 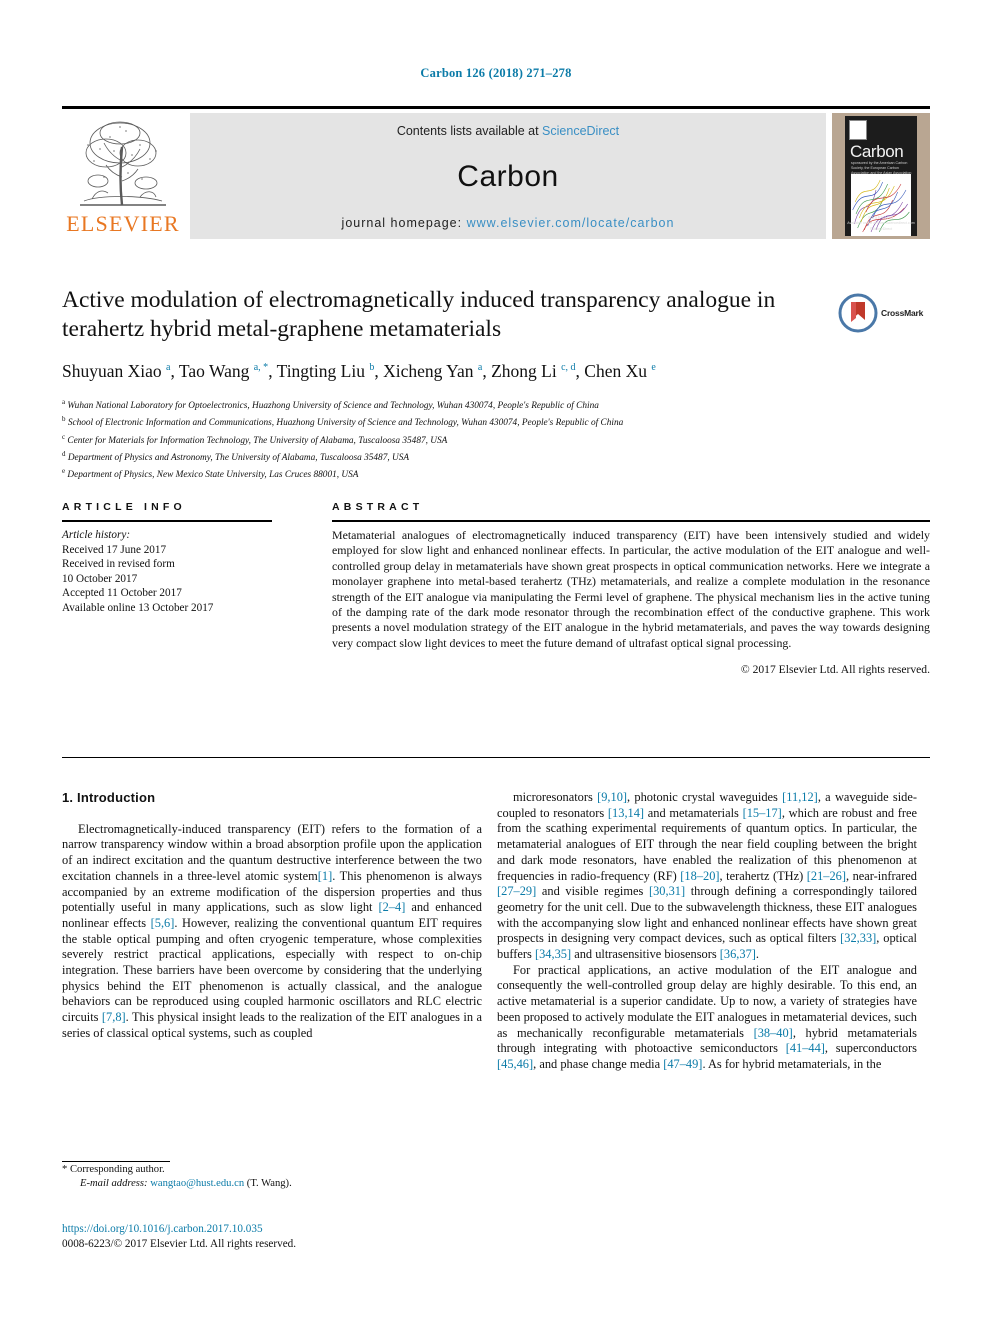 I want to click on citation-reference: [21–26], so click(x=826, y=876).